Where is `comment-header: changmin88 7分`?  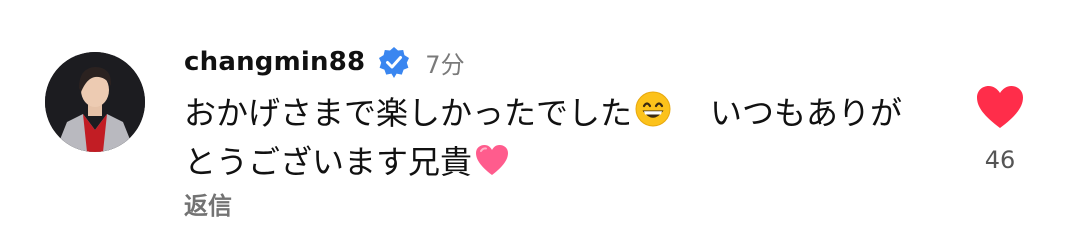 comment-header: changmin88 7分 is located at coordinates (324, 62).